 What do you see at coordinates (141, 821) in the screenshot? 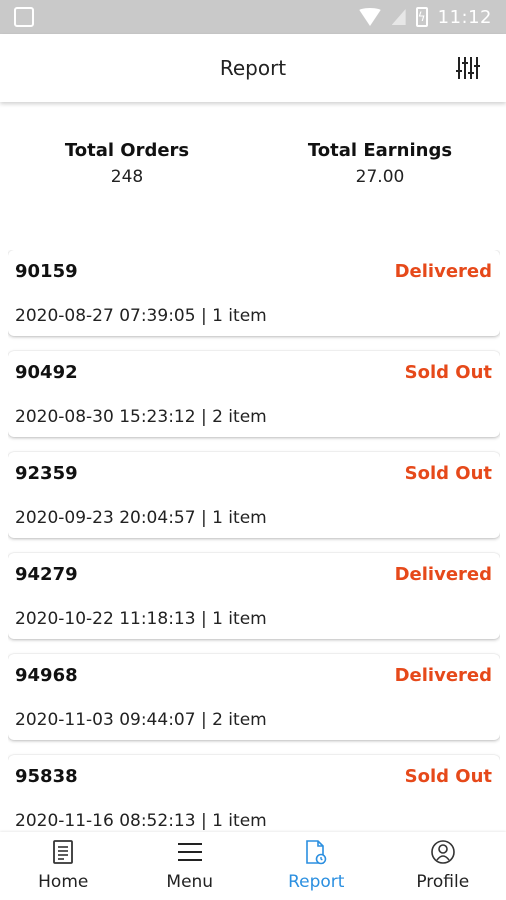
I see `order-meta: 2020-11-16 08:52:13 | 1 item` at bounding box center [141, 821].